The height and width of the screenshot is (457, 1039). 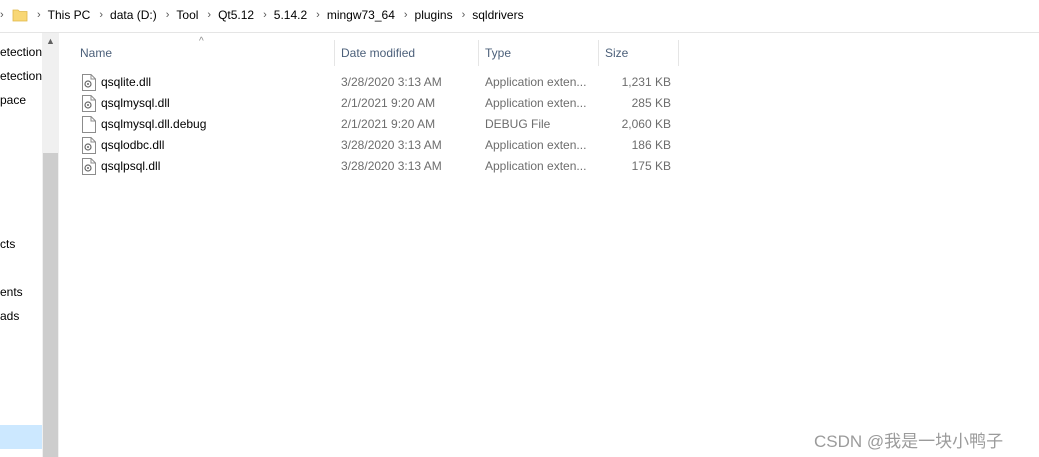 I want to click on nav-item-6: ads, so click(x=9, y=316).